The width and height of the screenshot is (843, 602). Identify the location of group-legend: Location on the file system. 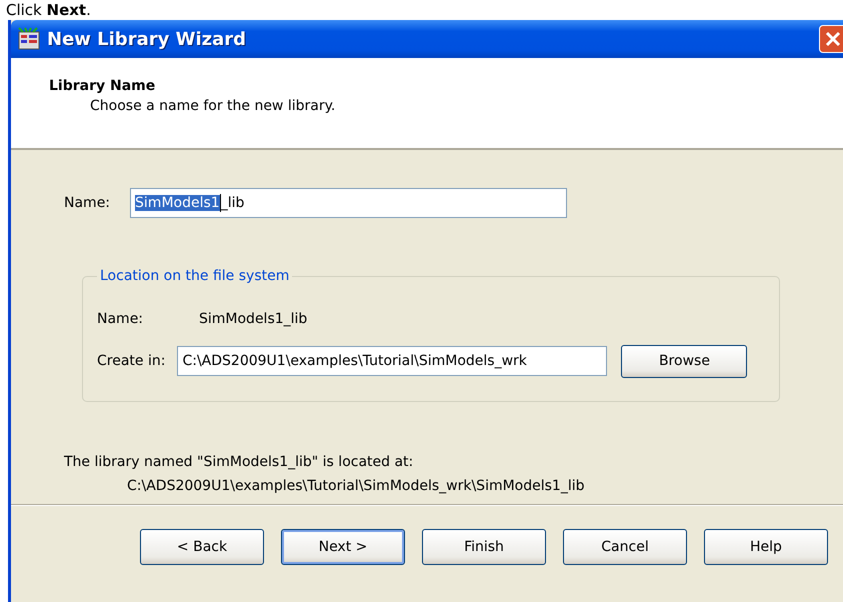
(194, 276).